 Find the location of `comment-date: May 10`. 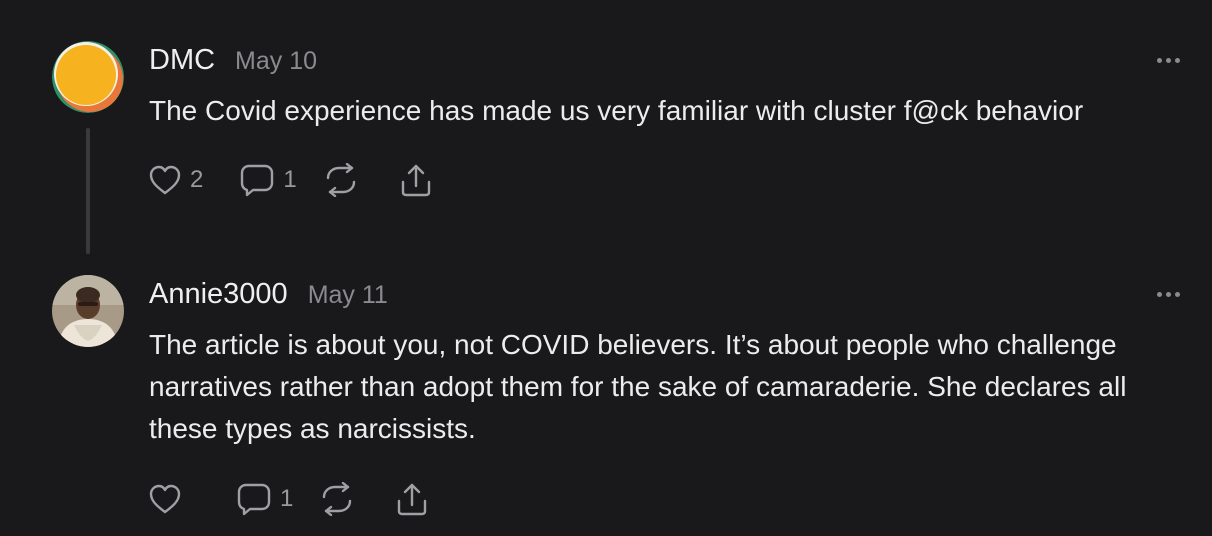

comment-date: May 10 is located at coordinates (276, 61).